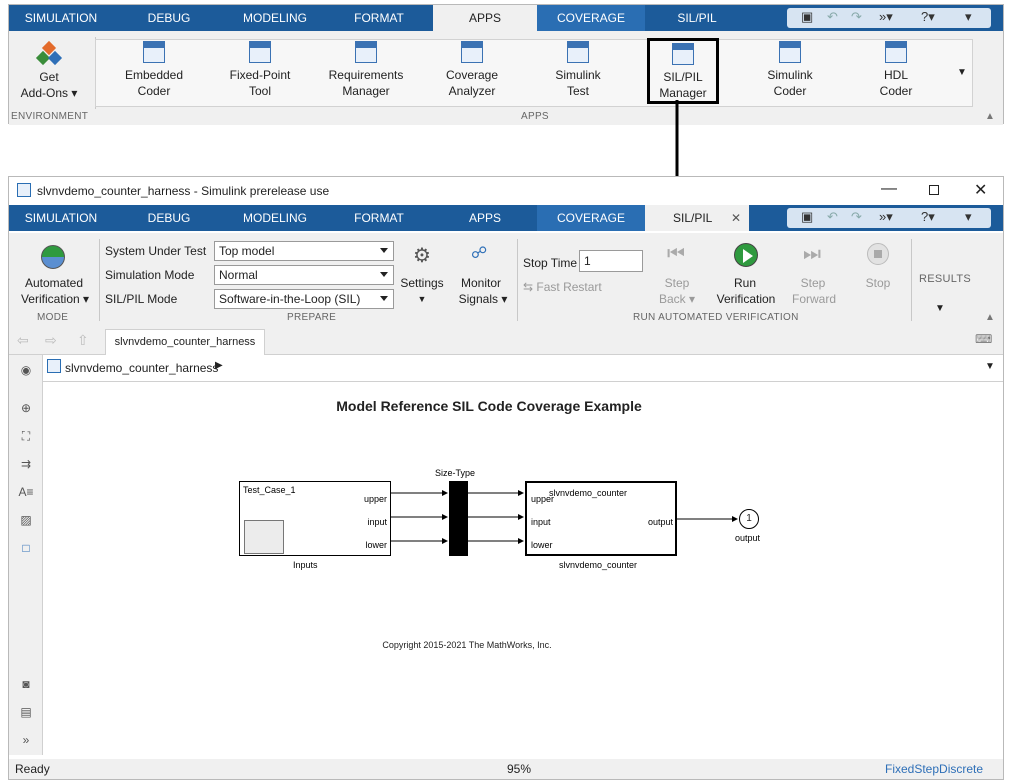 Image resolution: width=1011 pixels, height=784 pixels. I want to click on sil-pil-mode-dropdown: Software-in-the-Loop (SIL), so click(304, 299).